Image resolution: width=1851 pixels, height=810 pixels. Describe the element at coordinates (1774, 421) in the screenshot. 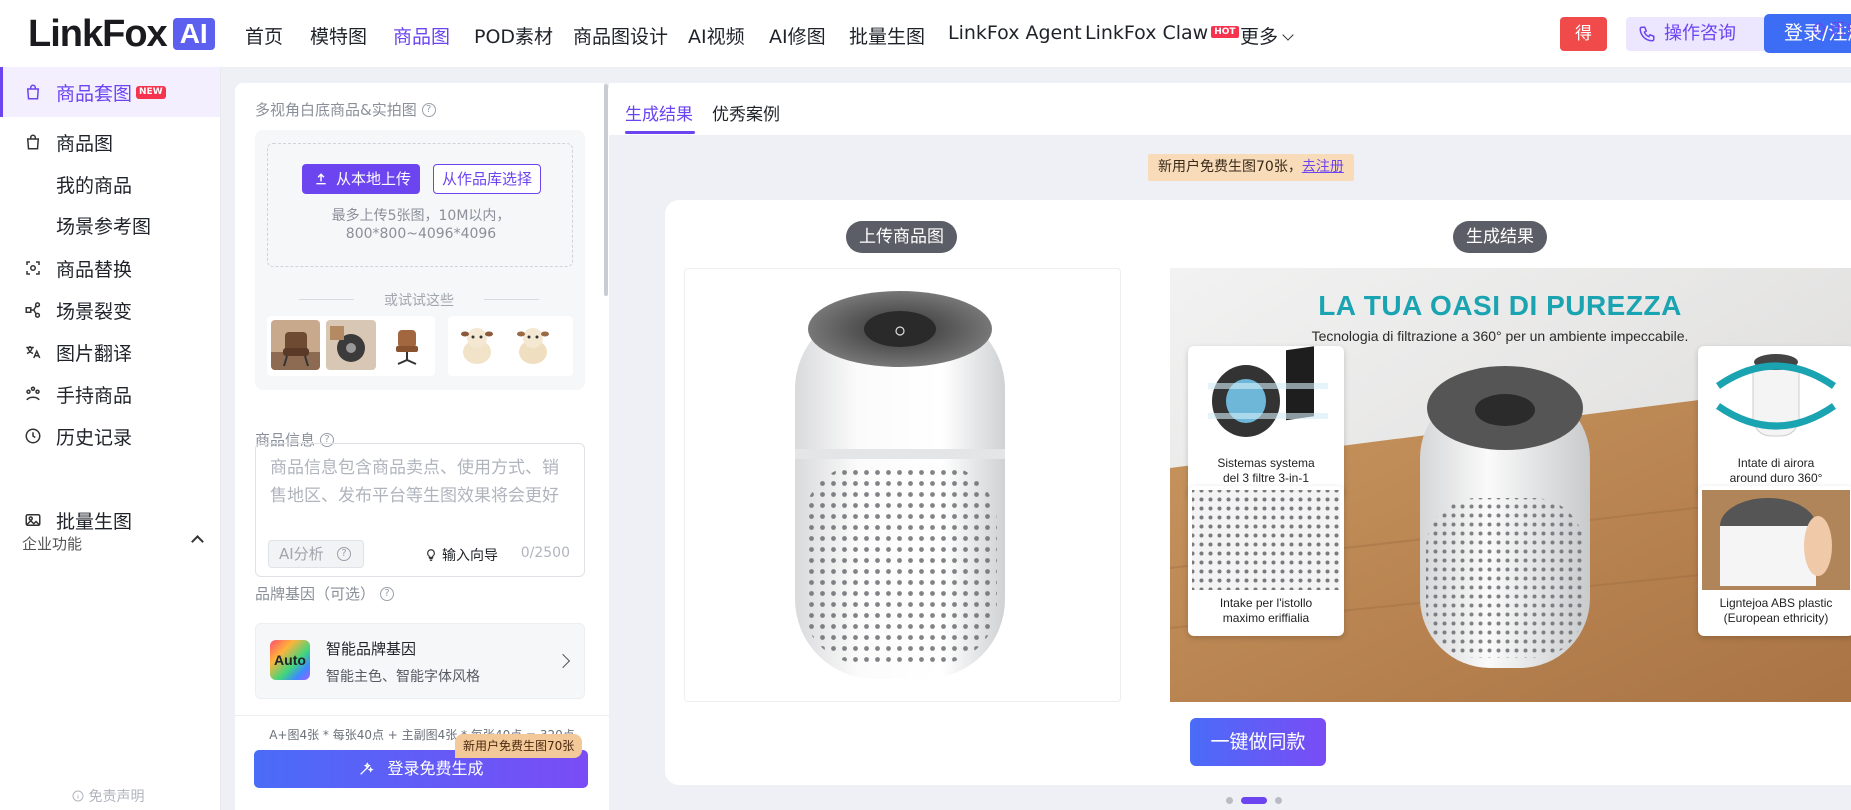

I see `feature-card-360: Intate di airora around duro 360°` at that location.